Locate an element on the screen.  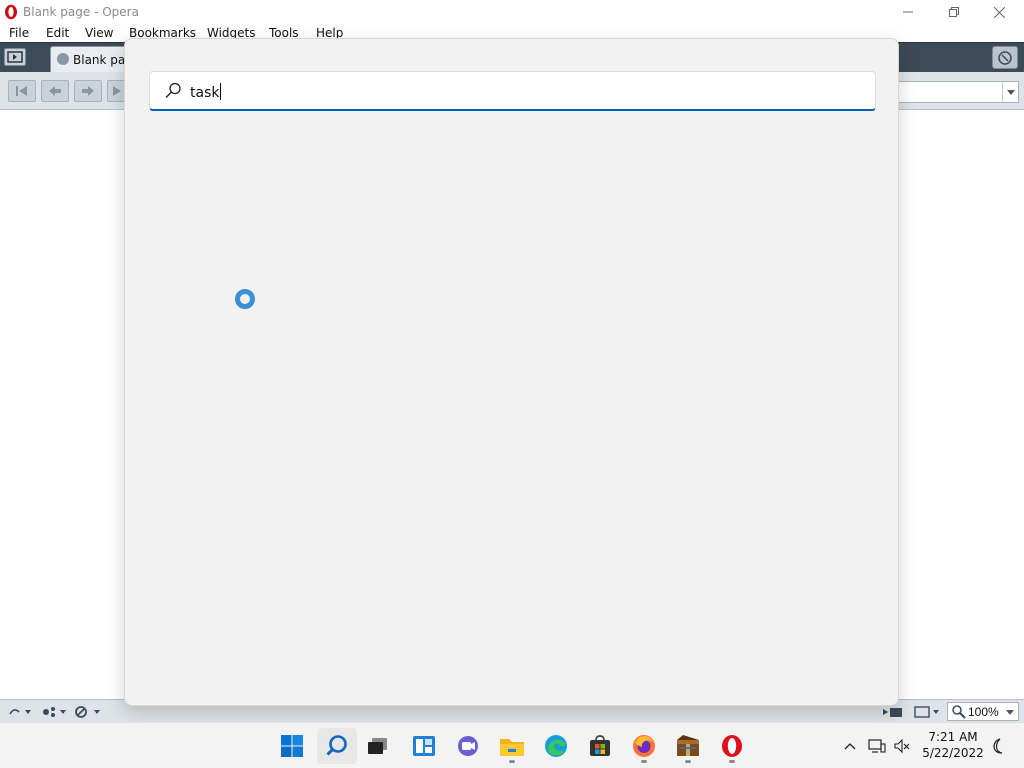
winrar-button is located at coordinates (688, 746).